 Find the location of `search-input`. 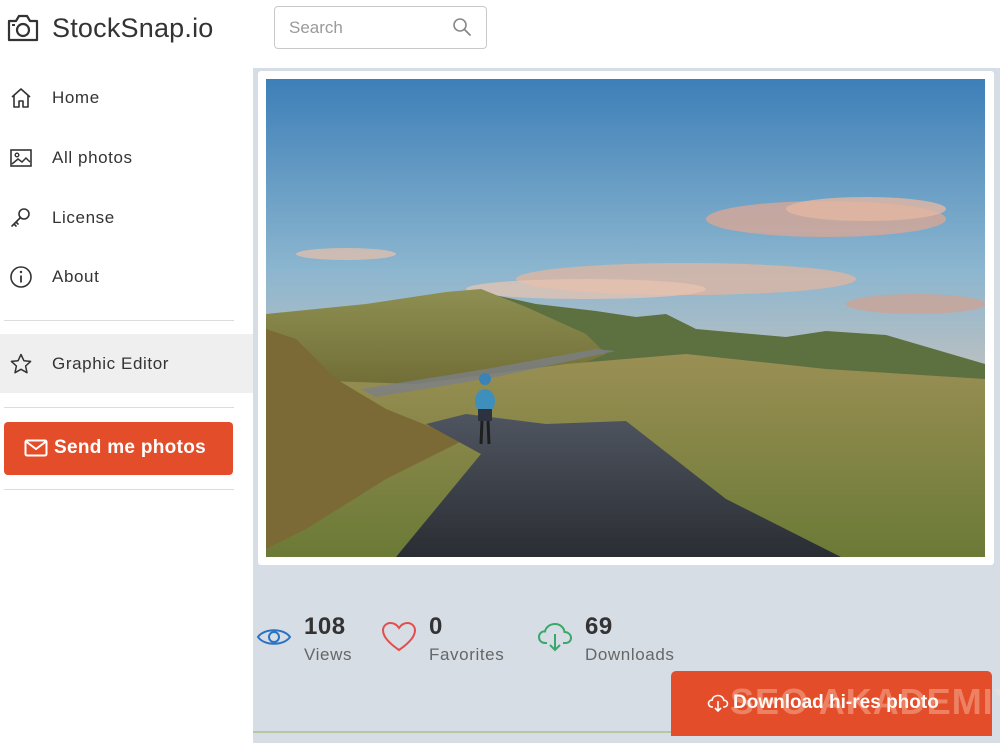

search-input is located at coordinates (369, 28).